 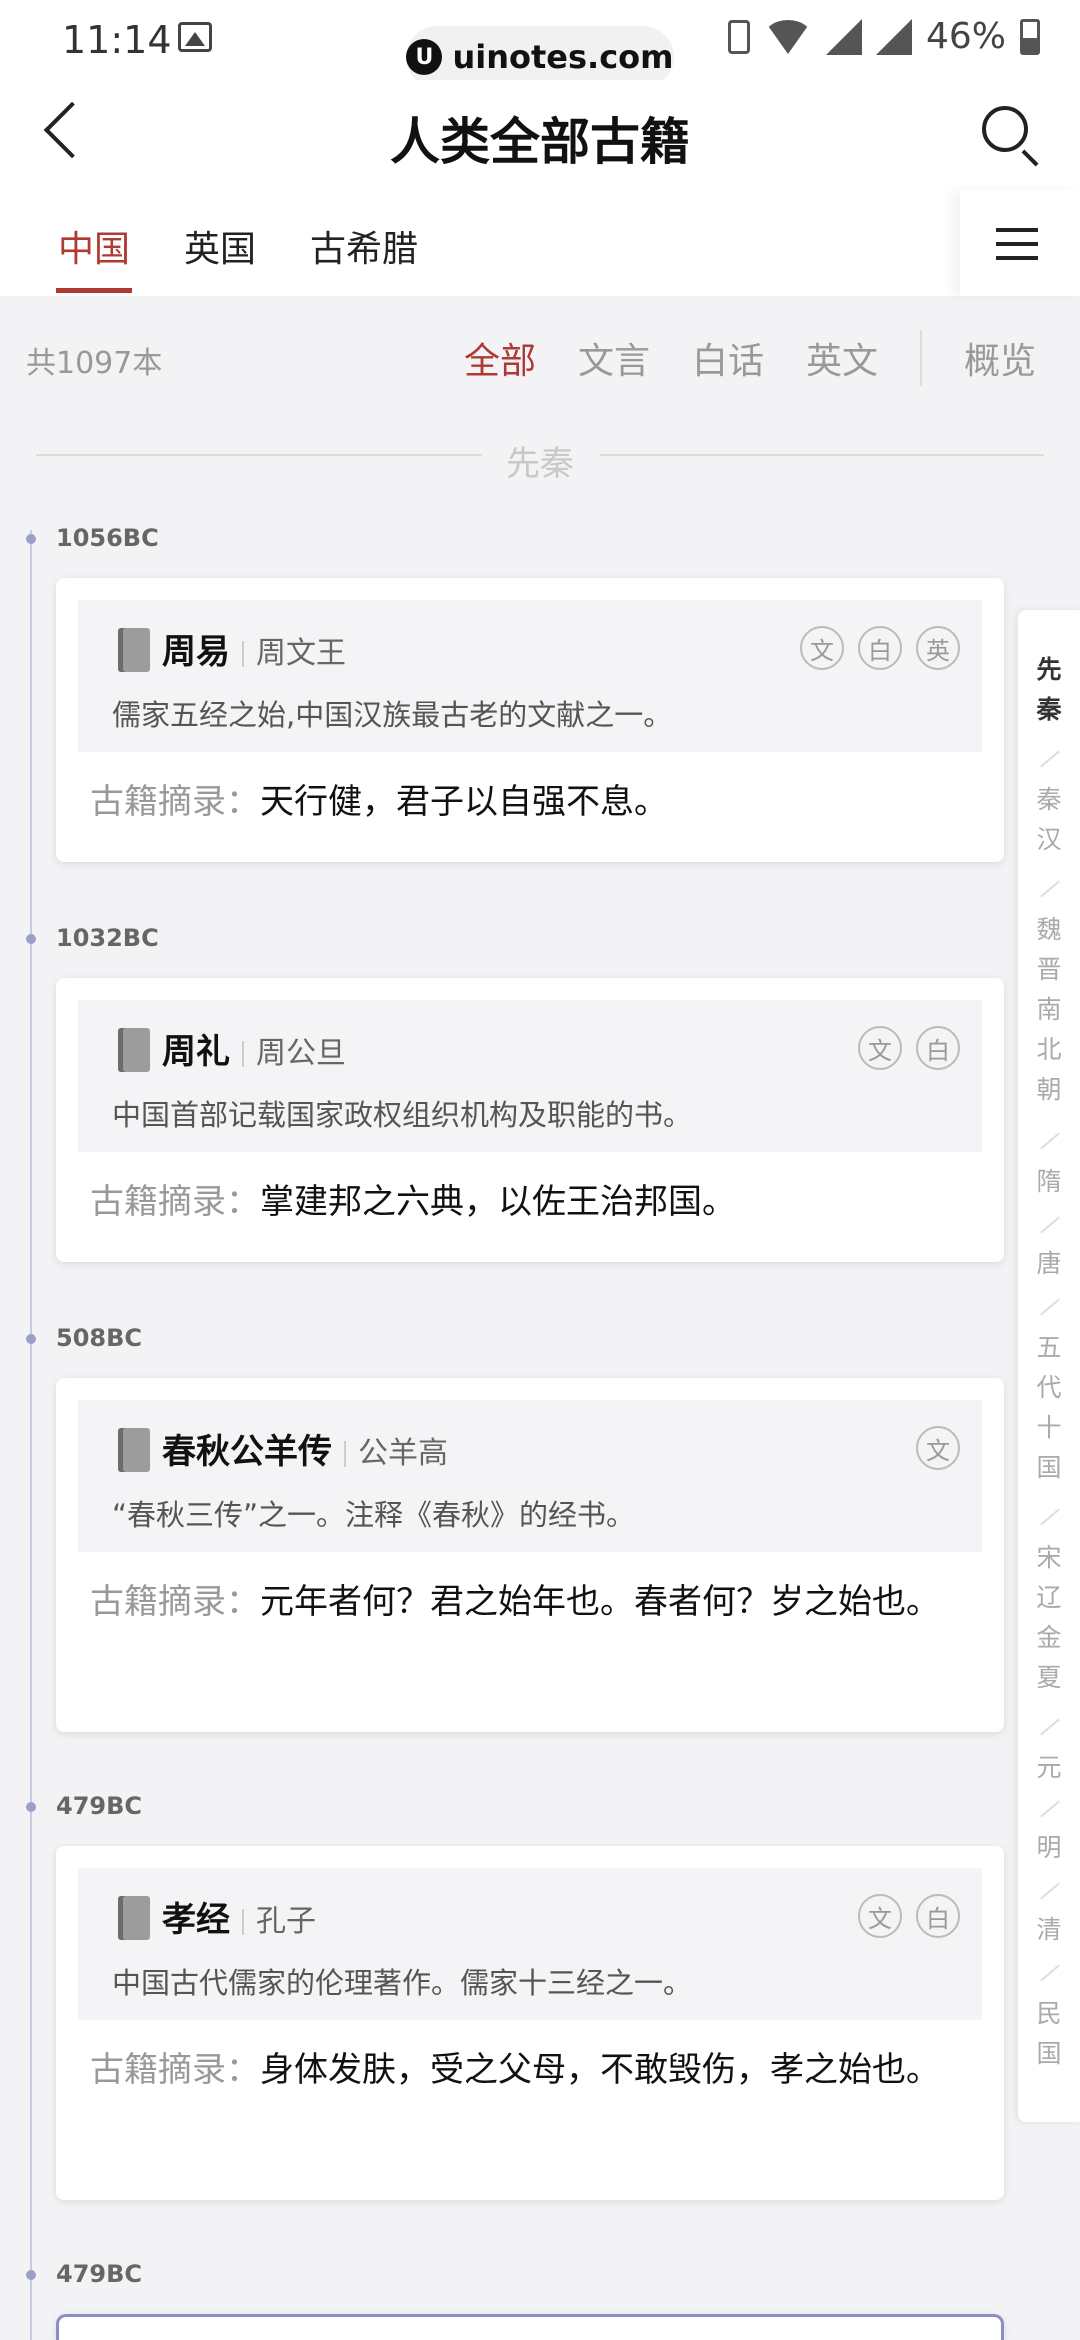 I want to click on status-indicators: 46%, so click(x=883, y=36).